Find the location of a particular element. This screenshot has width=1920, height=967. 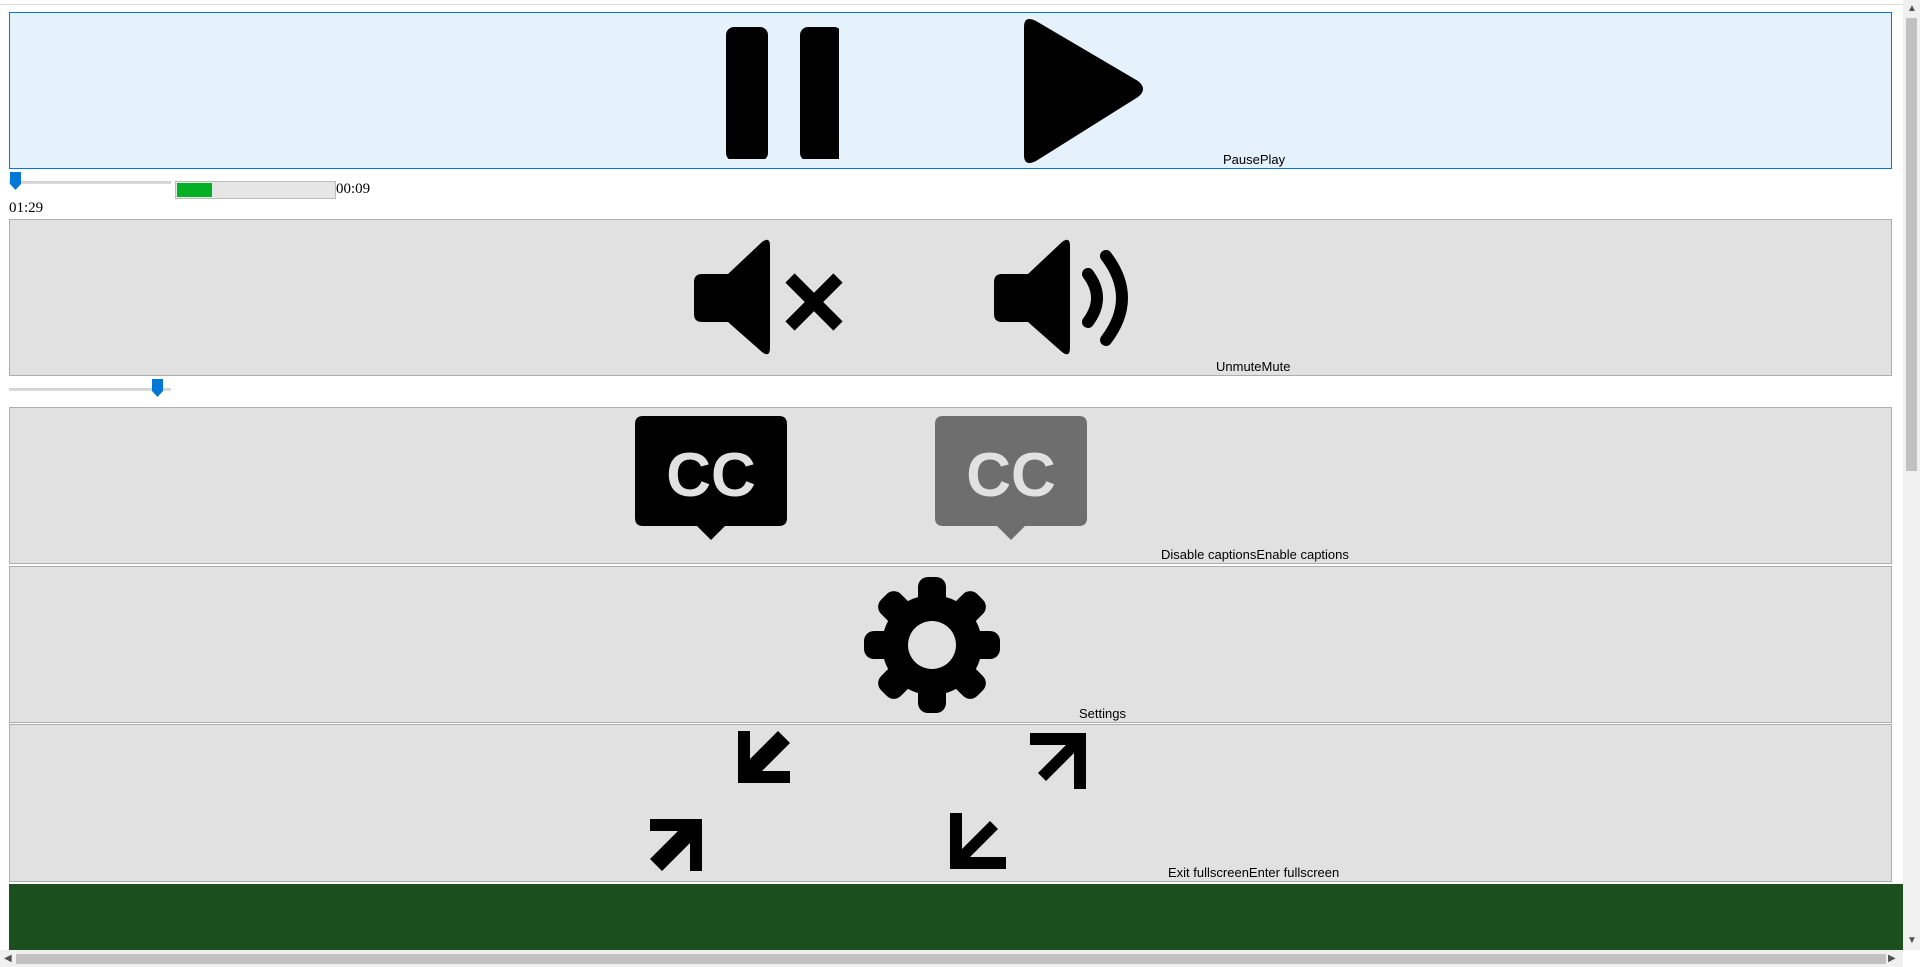

volume-thumb is located at coordinates (157, 388).